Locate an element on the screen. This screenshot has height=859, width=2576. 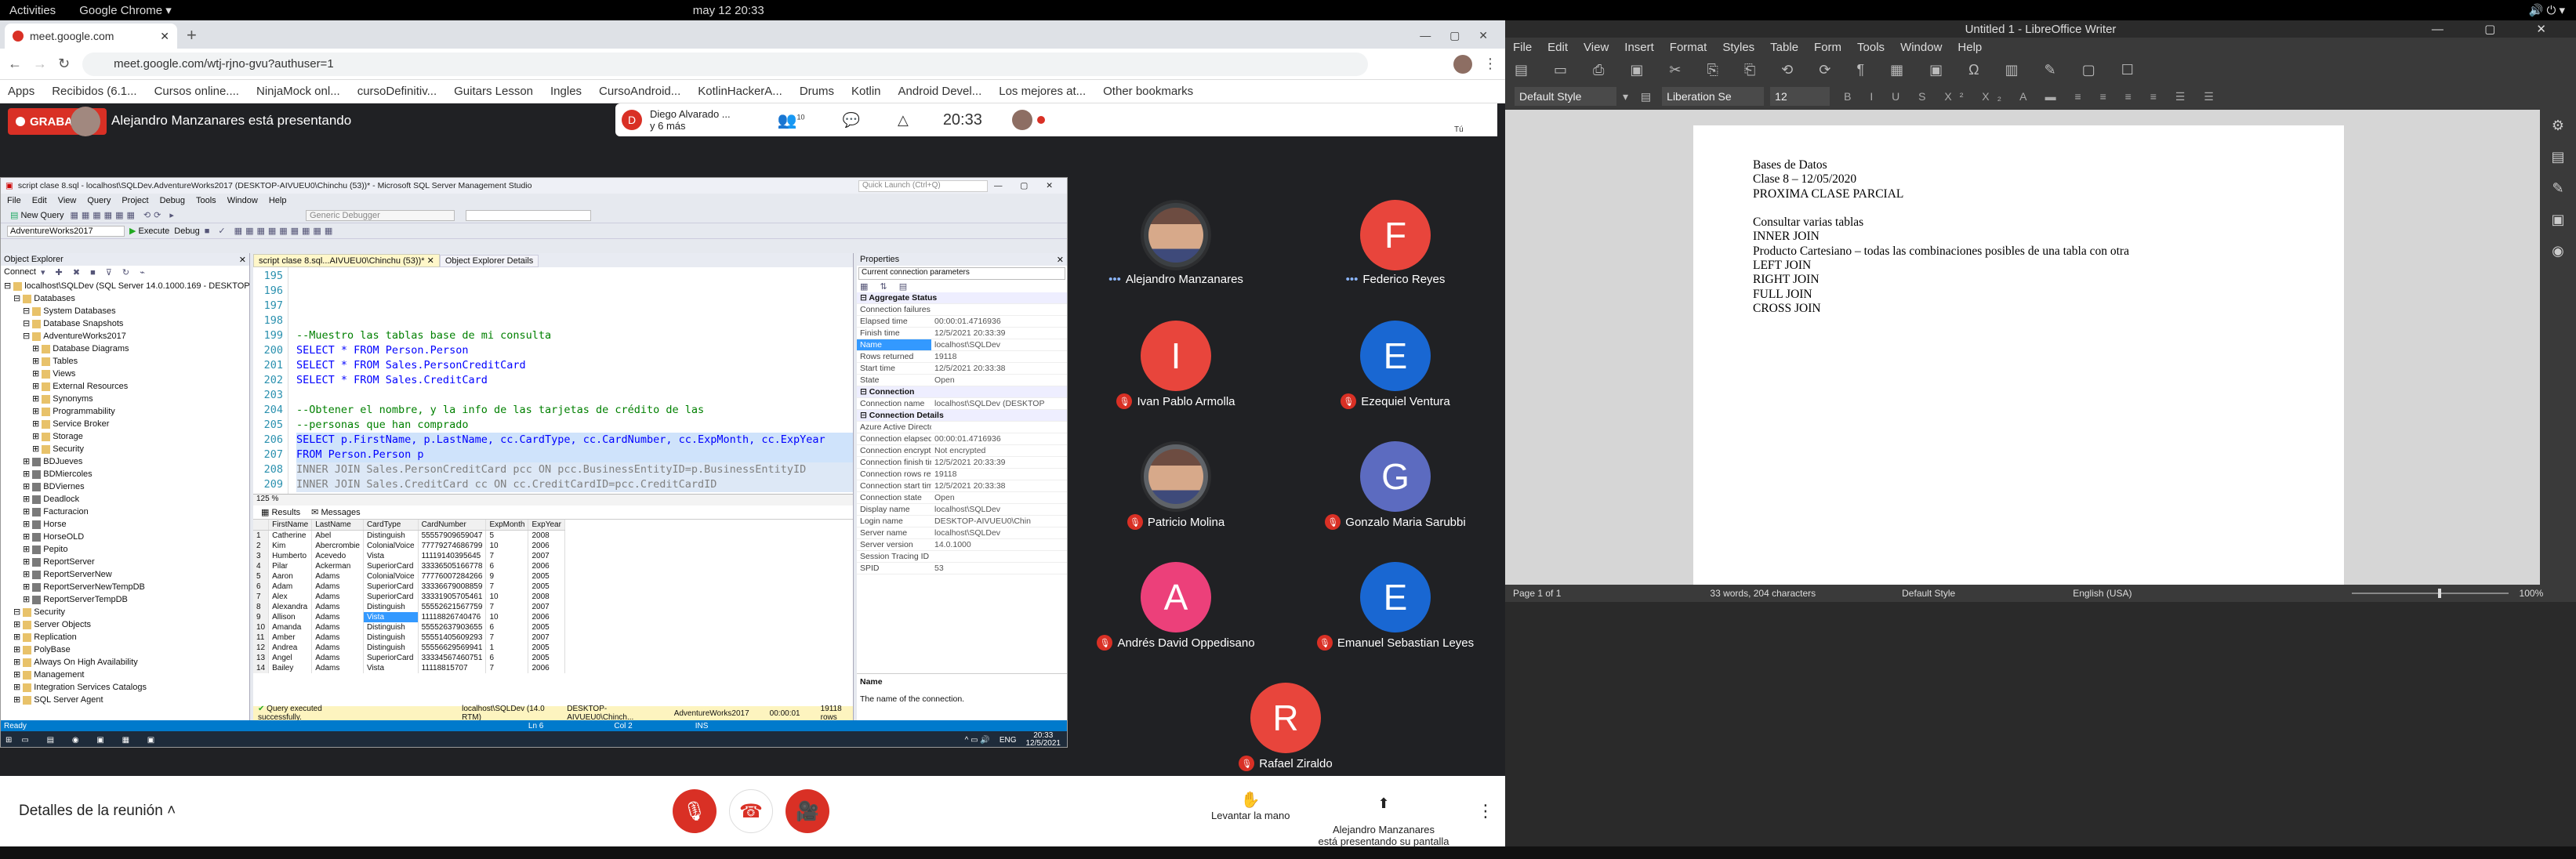
table-cell: Abel is located at coordinates (338, 535).